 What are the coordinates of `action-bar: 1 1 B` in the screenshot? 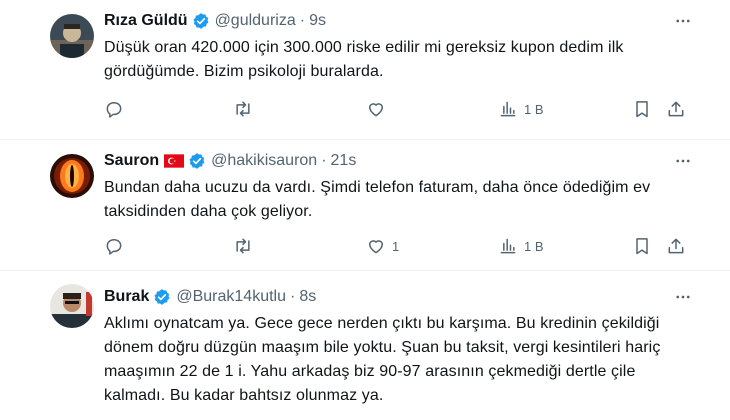 It's located at (400, 246).